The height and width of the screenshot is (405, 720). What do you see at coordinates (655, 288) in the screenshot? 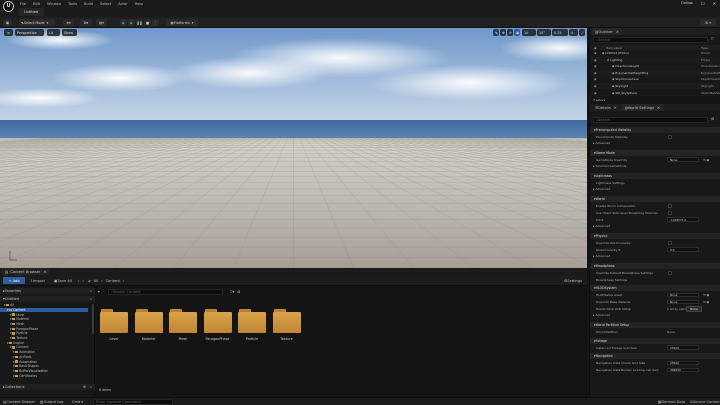
I see `details-section-header: ▾ HLODSystem` at bounding box center [655, 288].